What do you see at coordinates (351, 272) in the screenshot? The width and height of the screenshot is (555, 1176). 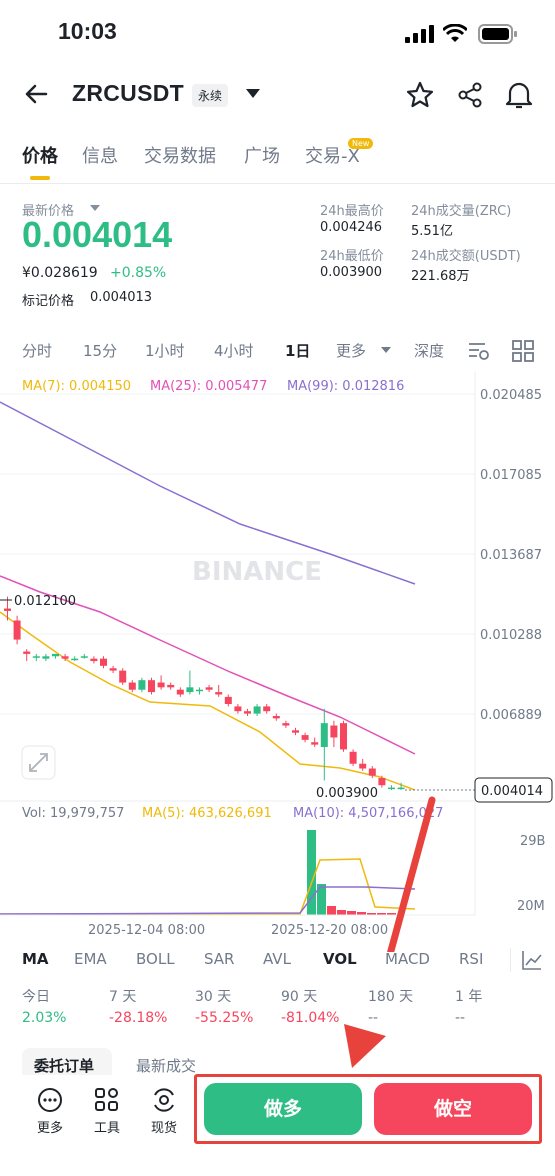 I see `low-value: 0.003900` at bounding box center [351, 272].